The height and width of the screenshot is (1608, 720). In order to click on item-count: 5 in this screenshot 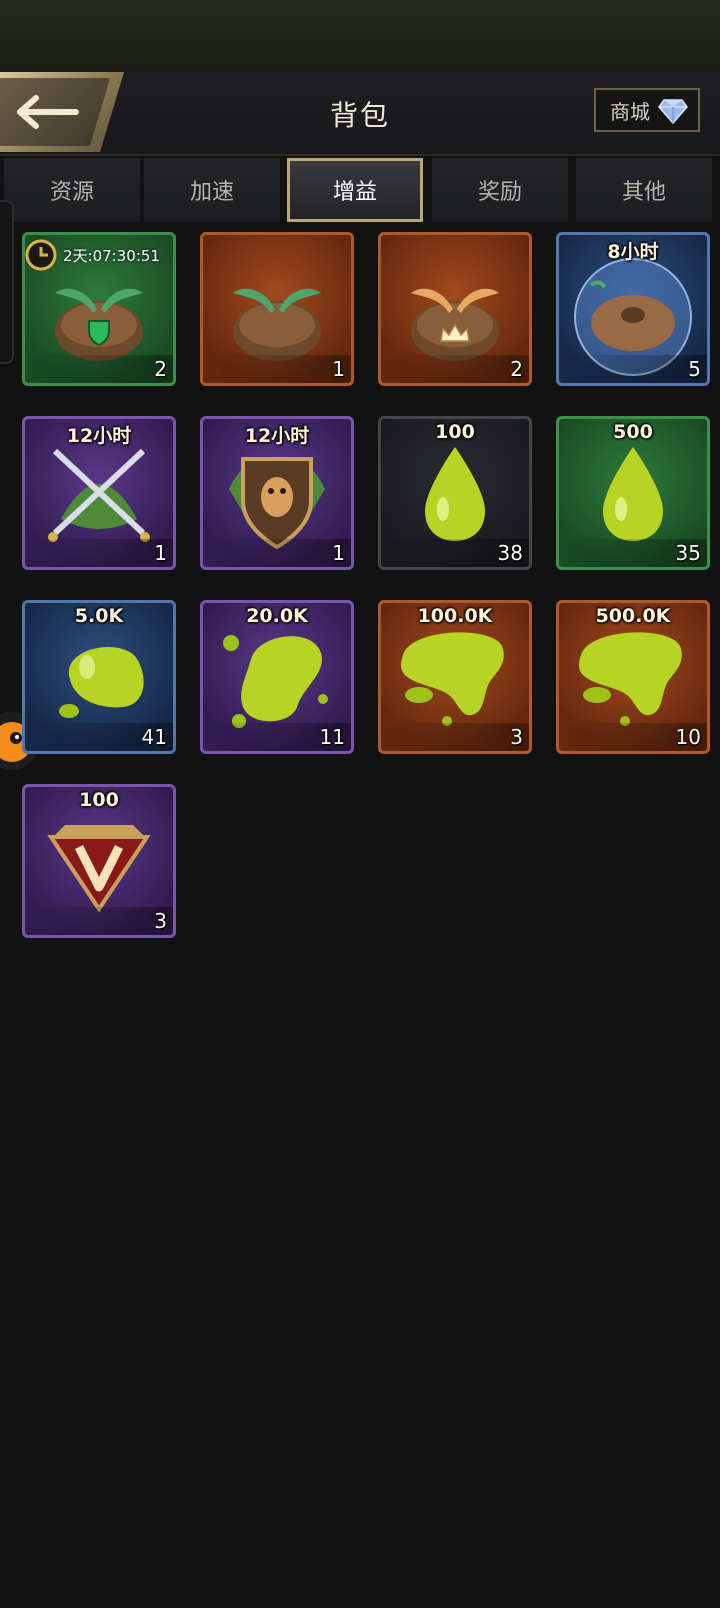, I will do `click(694, 369)`.